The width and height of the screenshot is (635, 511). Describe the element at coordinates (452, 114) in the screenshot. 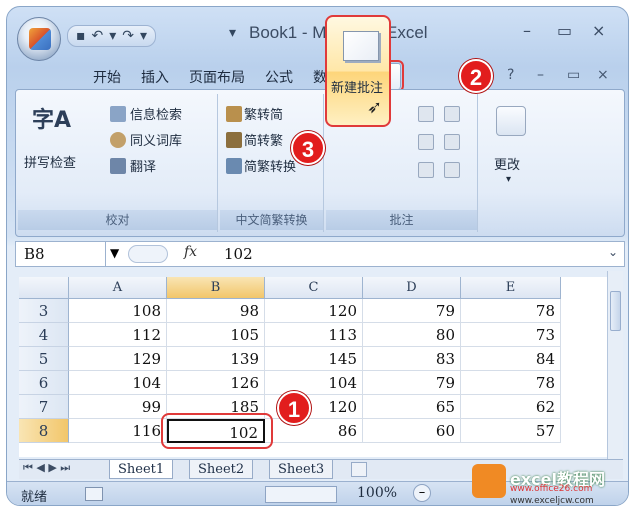

I see `delete-comment-icon` at that location.